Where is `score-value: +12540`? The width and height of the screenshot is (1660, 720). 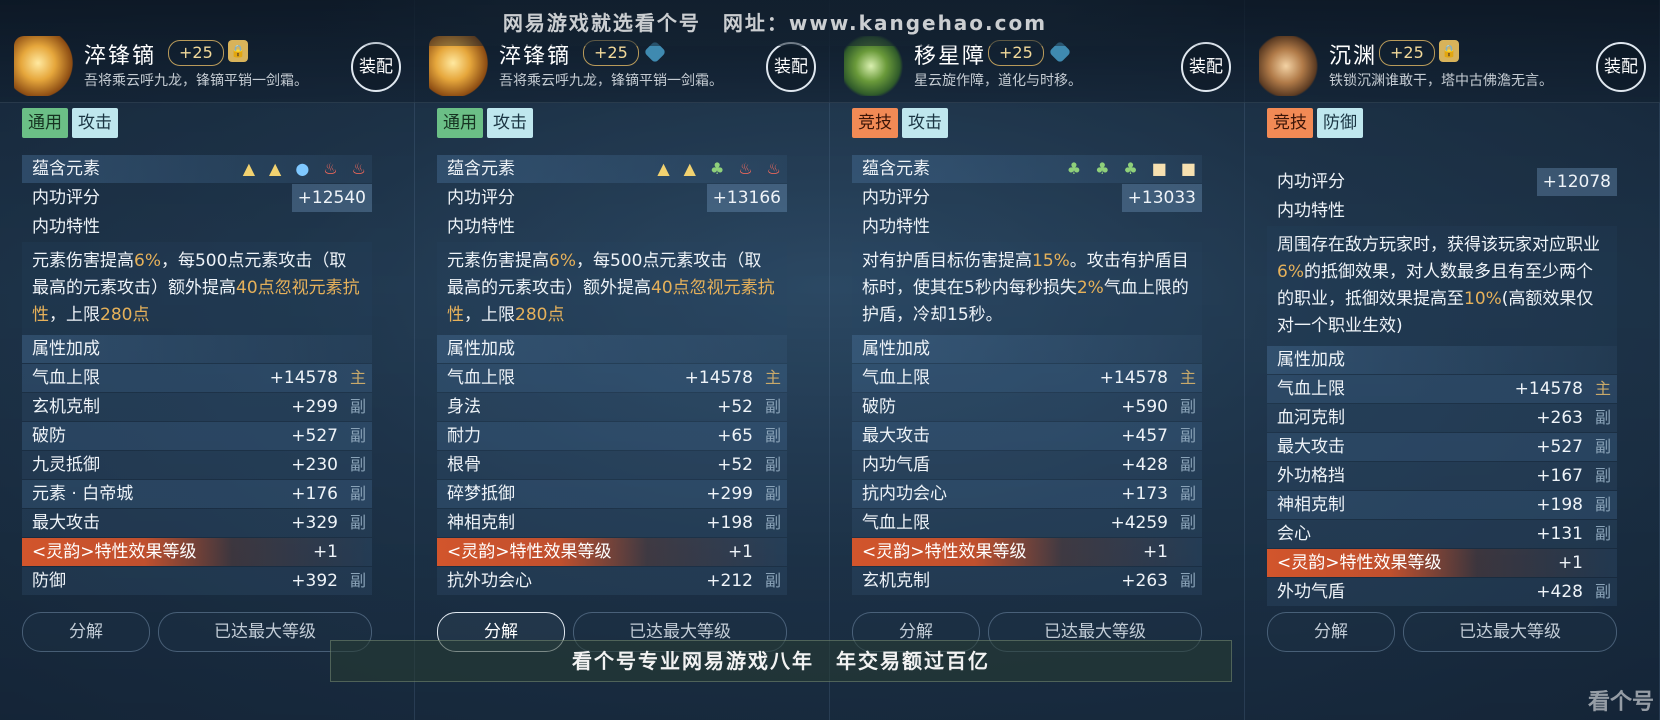 score-value: +12540 is located at coordinates (331, 198).